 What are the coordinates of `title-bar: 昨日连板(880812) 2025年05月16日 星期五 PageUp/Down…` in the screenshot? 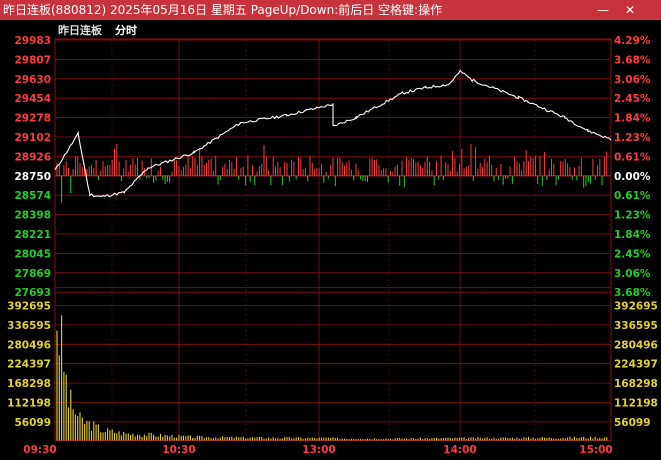 It's located at (330, 10).